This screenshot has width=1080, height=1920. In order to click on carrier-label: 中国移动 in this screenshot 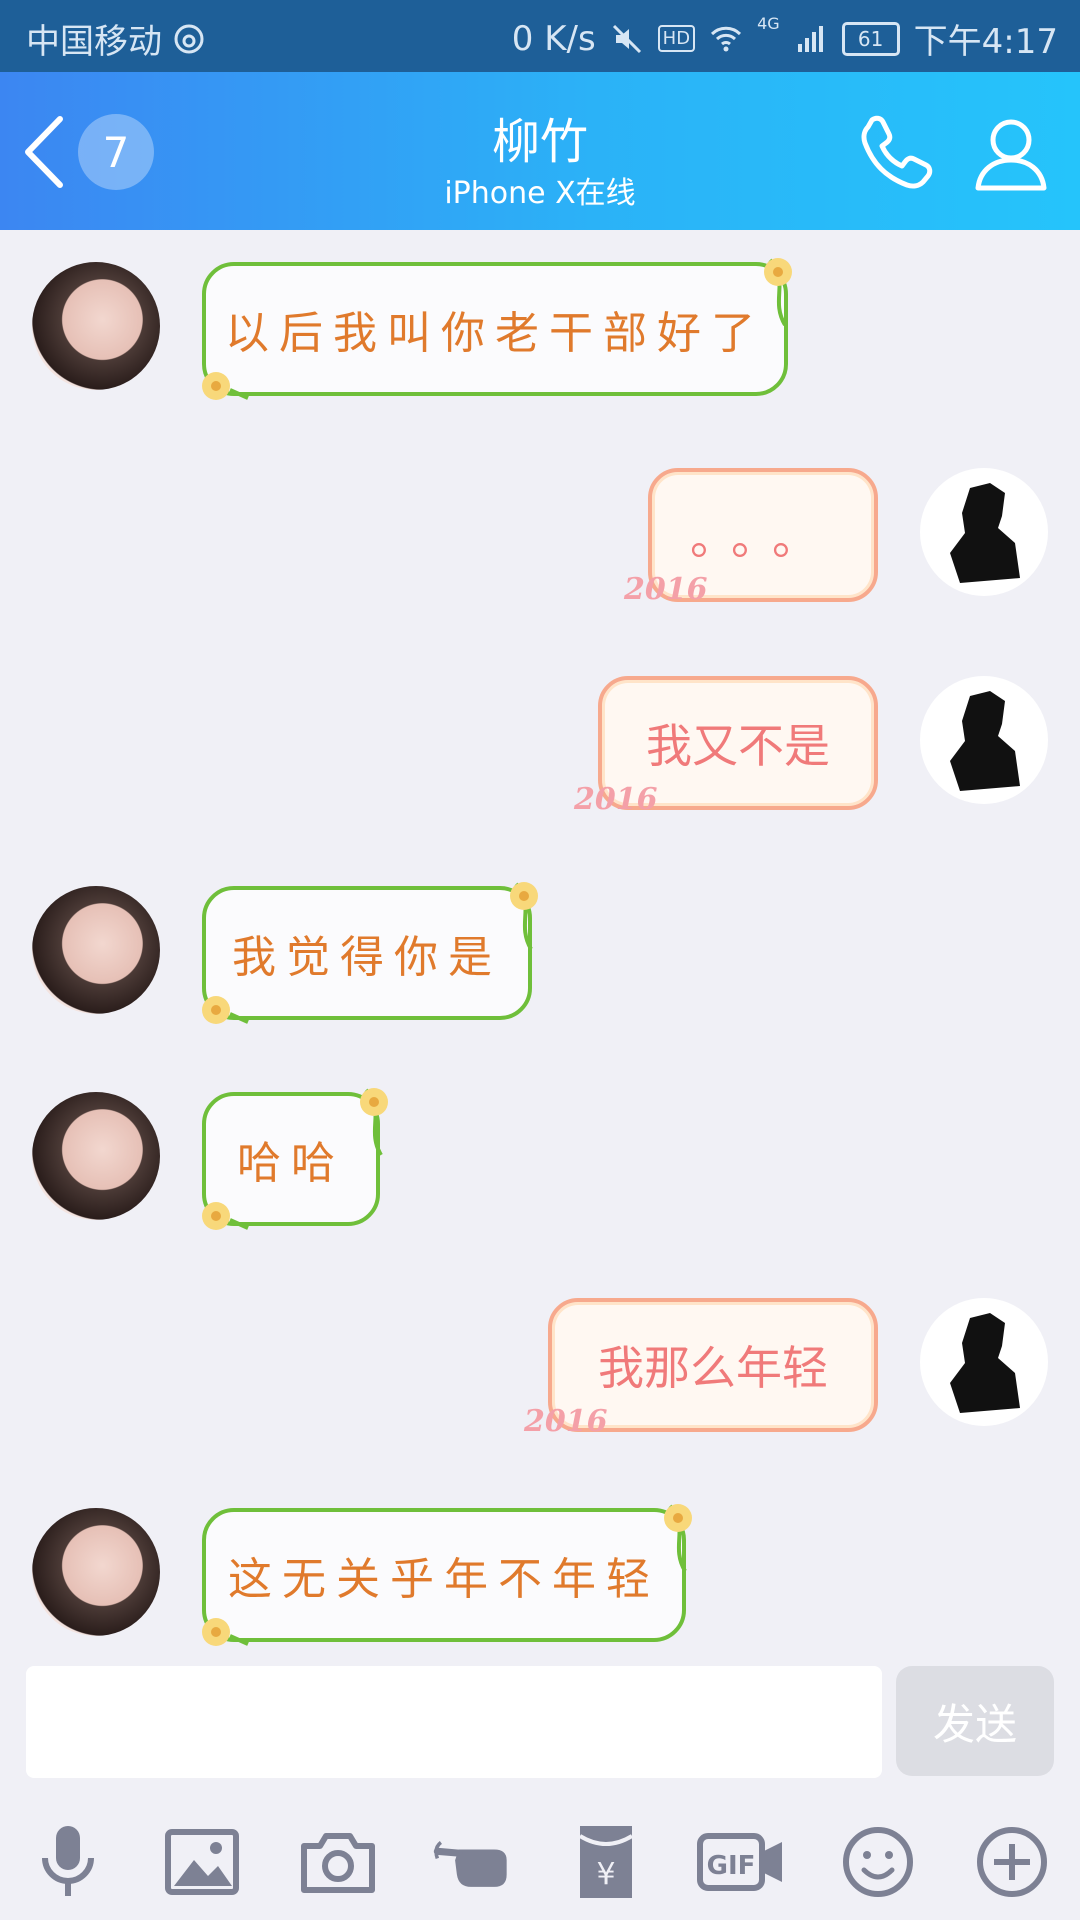, I will do `click(94, 42)`.